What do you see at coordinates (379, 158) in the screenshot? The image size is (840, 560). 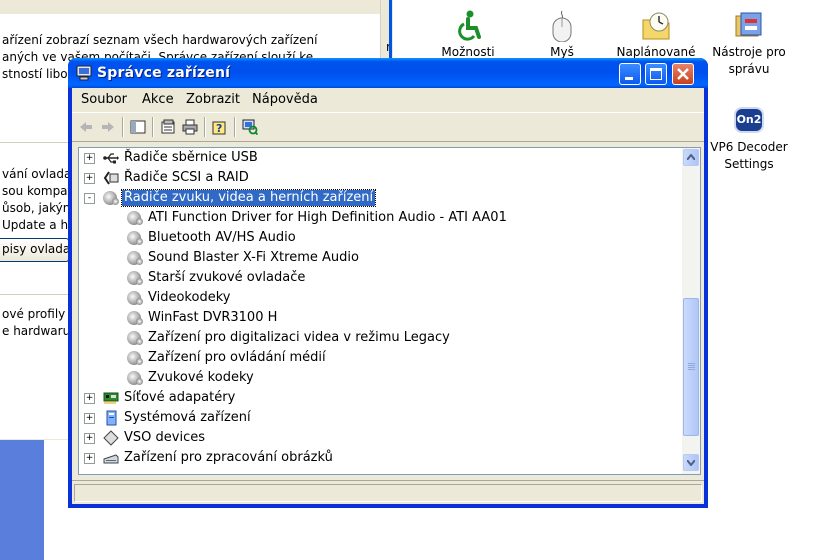 I see `tree-row: + Řadiče sběrnice USB` at bounding box center [379, 158].